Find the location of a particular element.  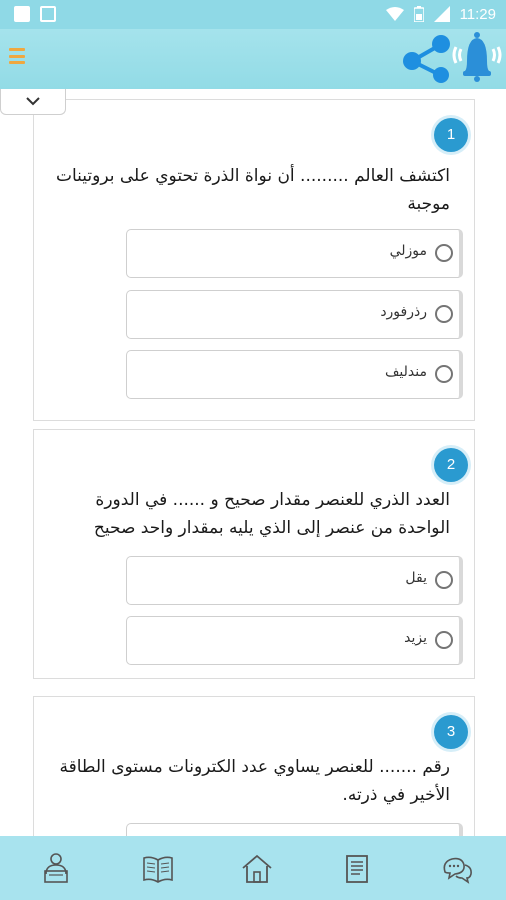

question-number-badge: 2 is located at coordinates (451, 465).